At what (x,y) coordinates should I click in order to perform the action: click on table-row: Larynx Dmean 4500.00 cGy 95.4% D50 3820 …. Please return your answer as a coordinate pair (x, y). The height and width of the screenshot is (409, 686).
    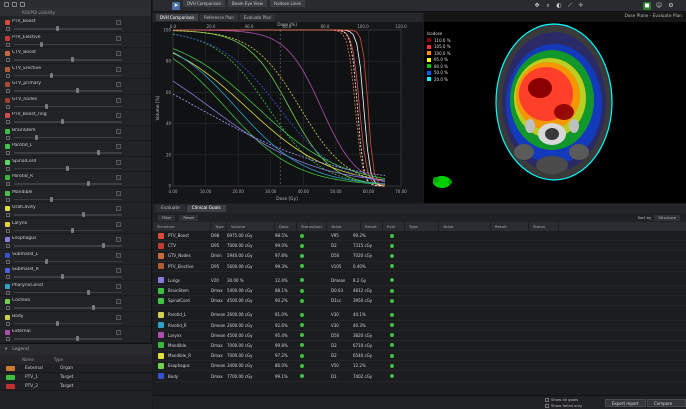
    Looking at the image, I should click on (419, 336).